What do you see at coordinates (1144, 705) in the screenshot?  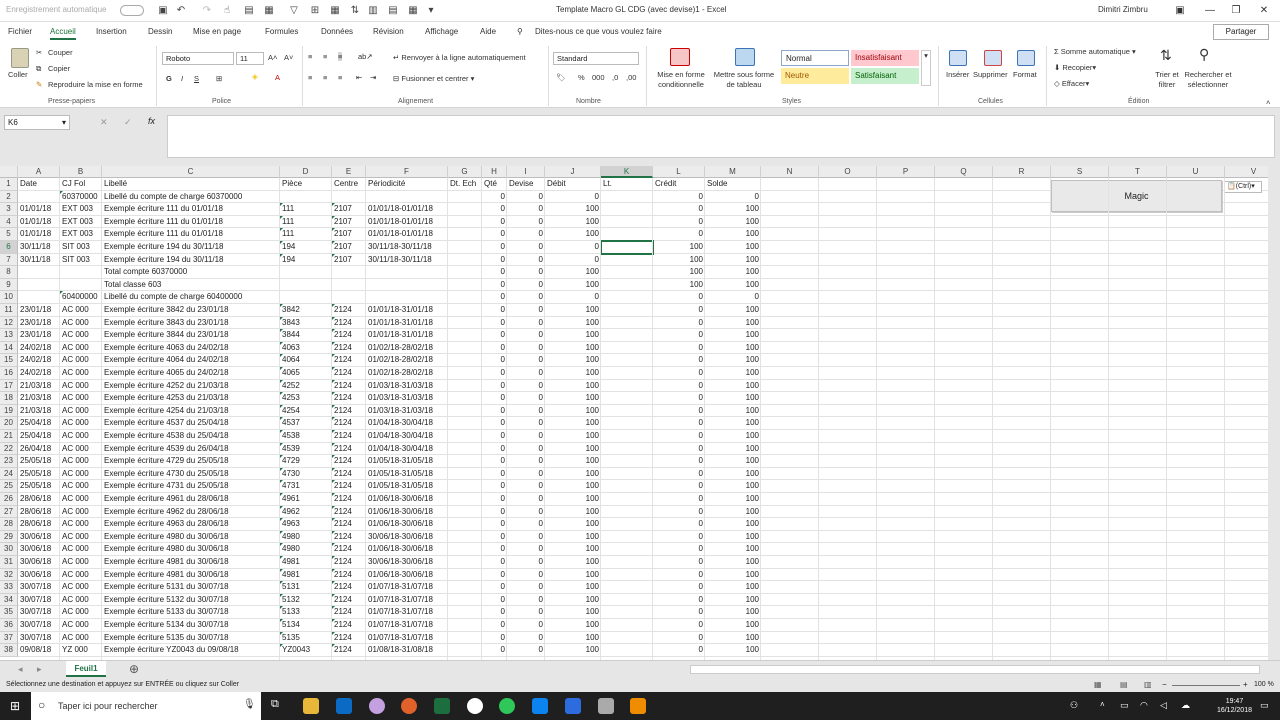 I see `wifi-icon: ◠` at bounding box center [1144, 705].